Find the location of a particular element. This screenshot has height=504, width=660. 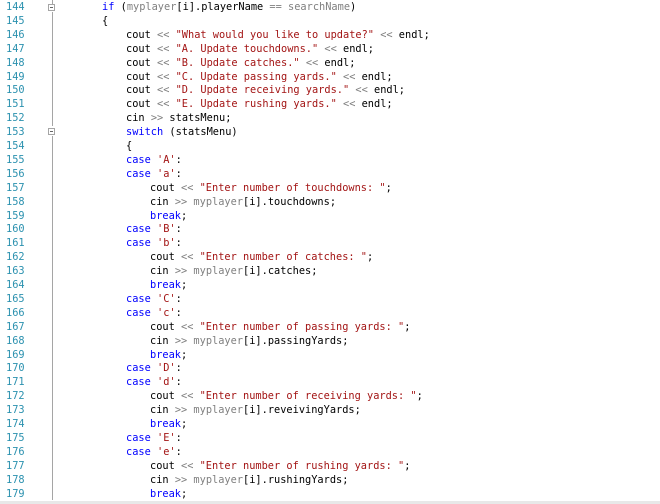

code-line: 164 break; is located at coordinates (330, 286).